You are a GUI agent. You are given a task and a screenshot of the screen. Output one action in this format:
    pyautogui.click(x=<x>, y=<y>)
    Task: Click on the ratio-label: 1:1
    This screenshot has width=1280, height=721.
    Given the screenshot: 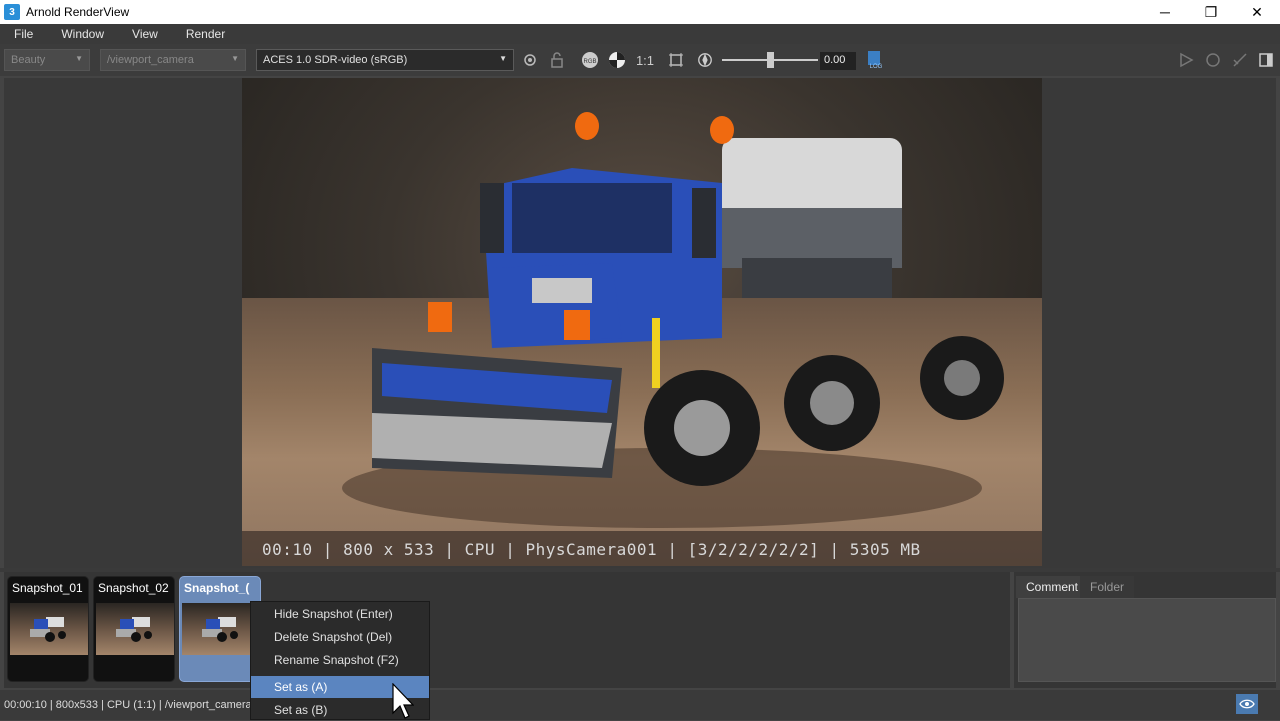 What is the action you would take?
    pyautogui.click(x=645, y=60)
    